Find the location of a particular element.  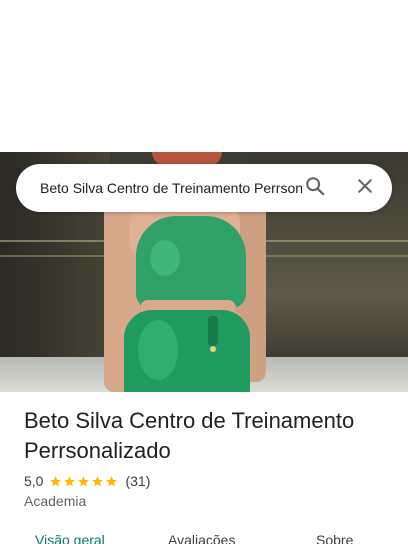

rating-row: 5,0 (31) is located at coordinates (87, 481).